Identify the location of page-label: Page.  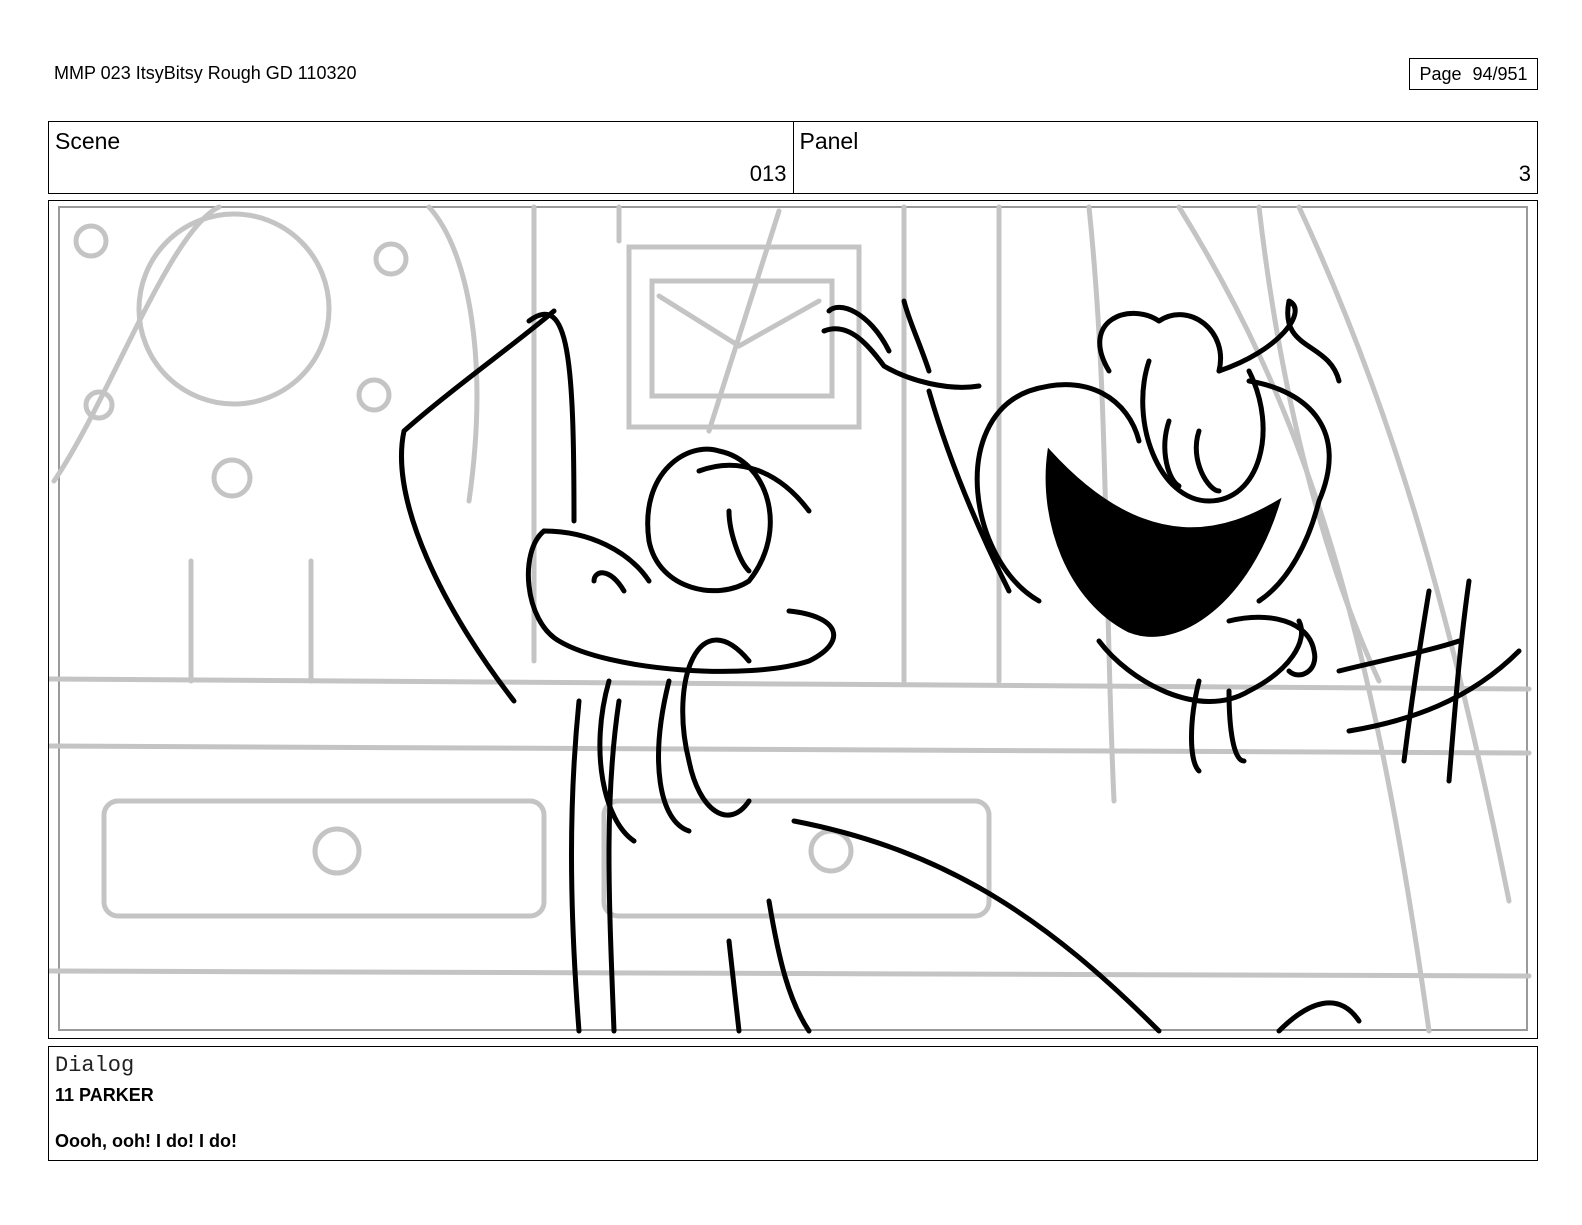
(1440, 73).